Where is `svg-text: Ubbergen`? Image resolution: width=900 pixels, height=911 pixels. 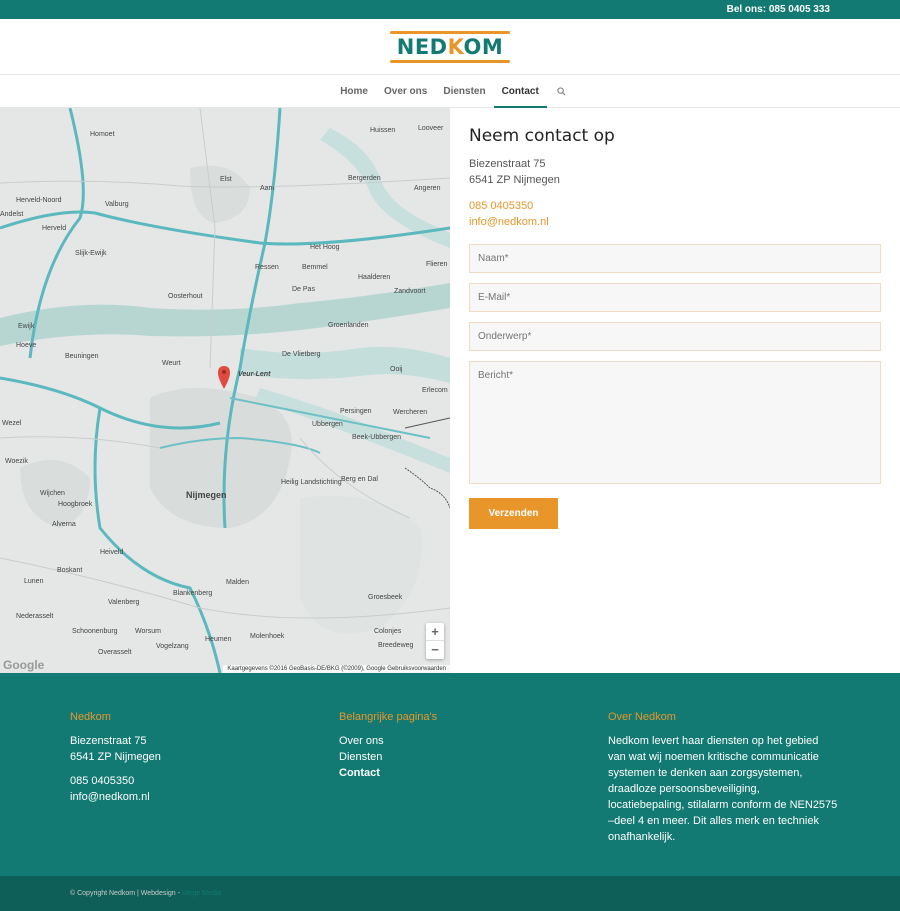 svg-text: Ubbergen is located at coordinates (327, 424).